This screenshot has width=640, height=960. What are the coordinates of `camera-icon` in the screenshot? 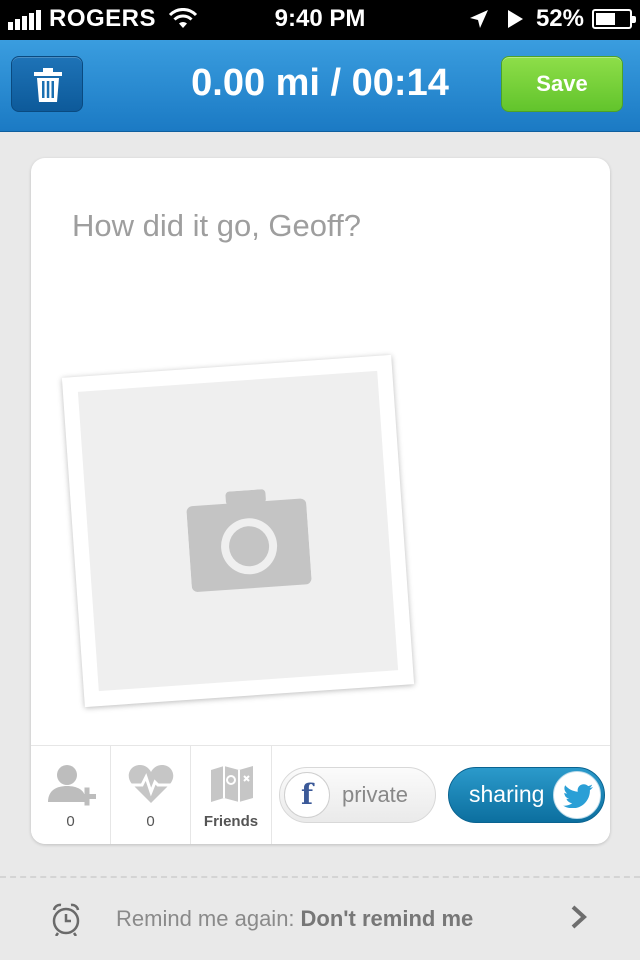 It's located at (249, 540).